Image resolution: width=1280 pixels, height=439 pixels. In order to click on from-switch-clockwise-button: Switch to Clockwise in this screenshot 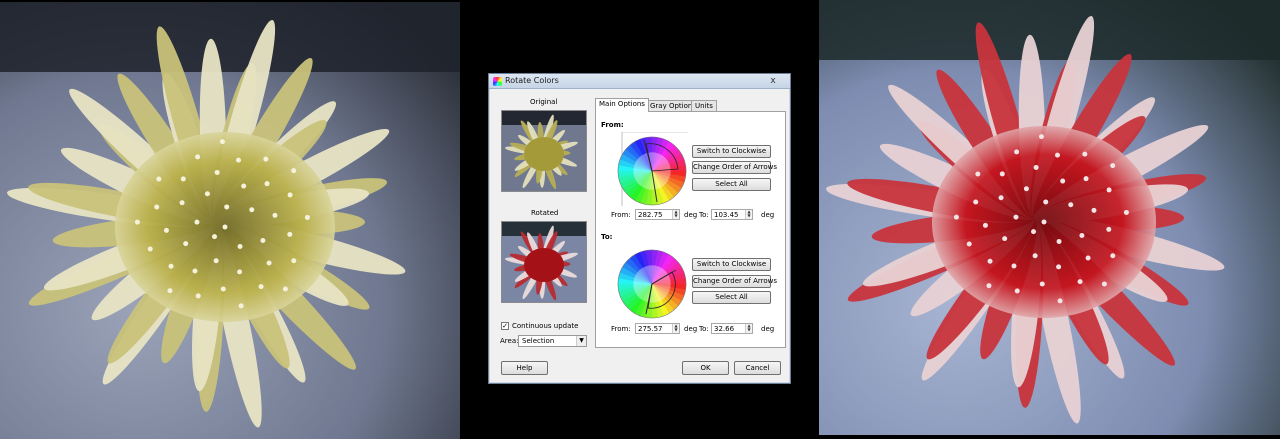, I will do `click(731, 151)`.